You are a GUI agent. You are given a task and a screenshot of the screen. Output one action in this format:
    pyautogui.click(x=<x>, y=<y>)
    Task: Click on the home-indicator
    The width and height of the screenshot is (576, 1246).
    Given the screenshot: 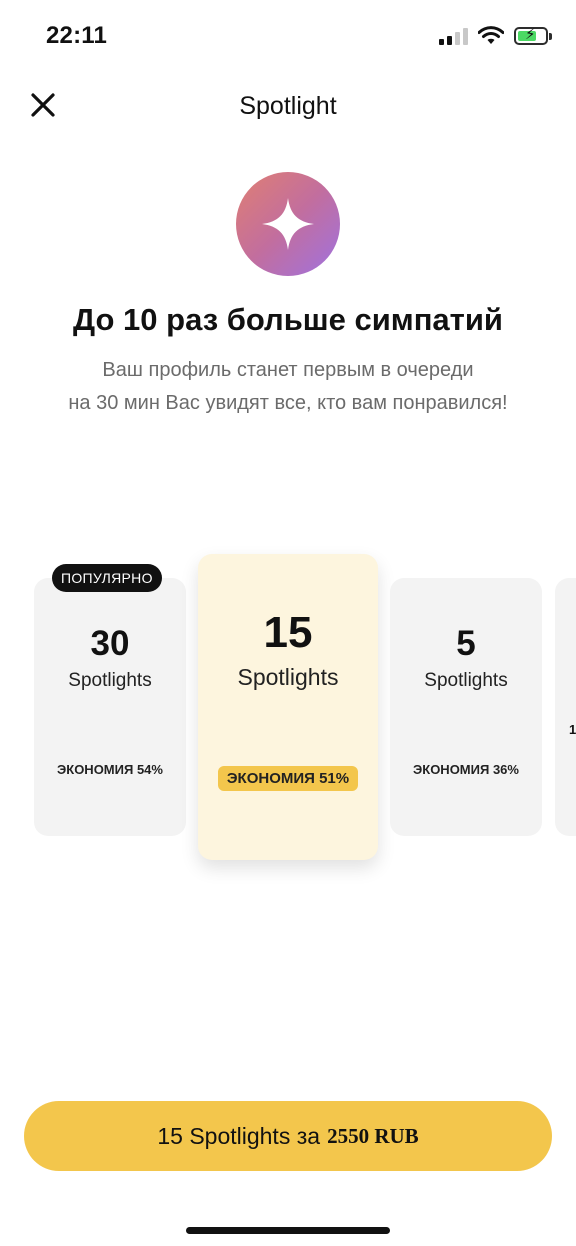 What is the action you would take?
    pyautogui.click(x=288, y=1230)
    